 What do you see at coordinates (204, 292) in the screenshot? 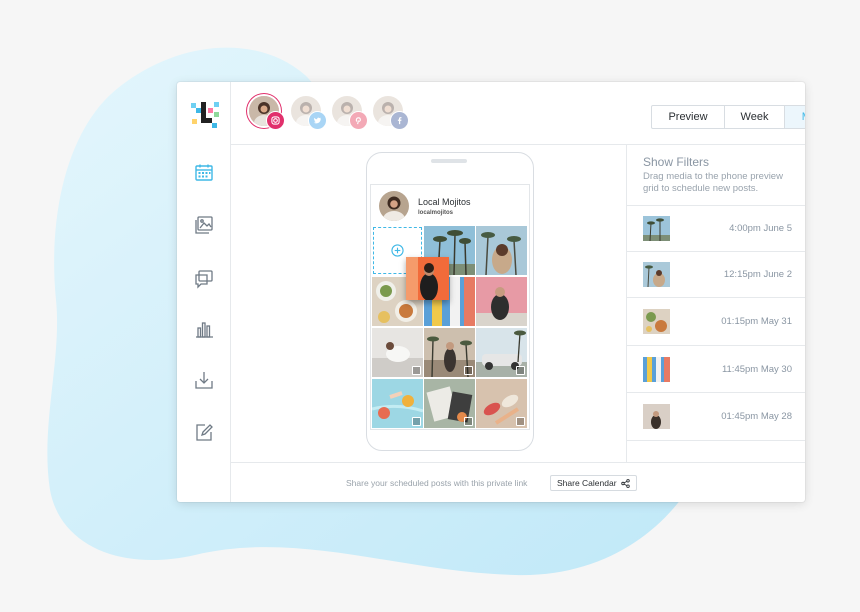
I see `sidebar` at bounding box center [204, 292].